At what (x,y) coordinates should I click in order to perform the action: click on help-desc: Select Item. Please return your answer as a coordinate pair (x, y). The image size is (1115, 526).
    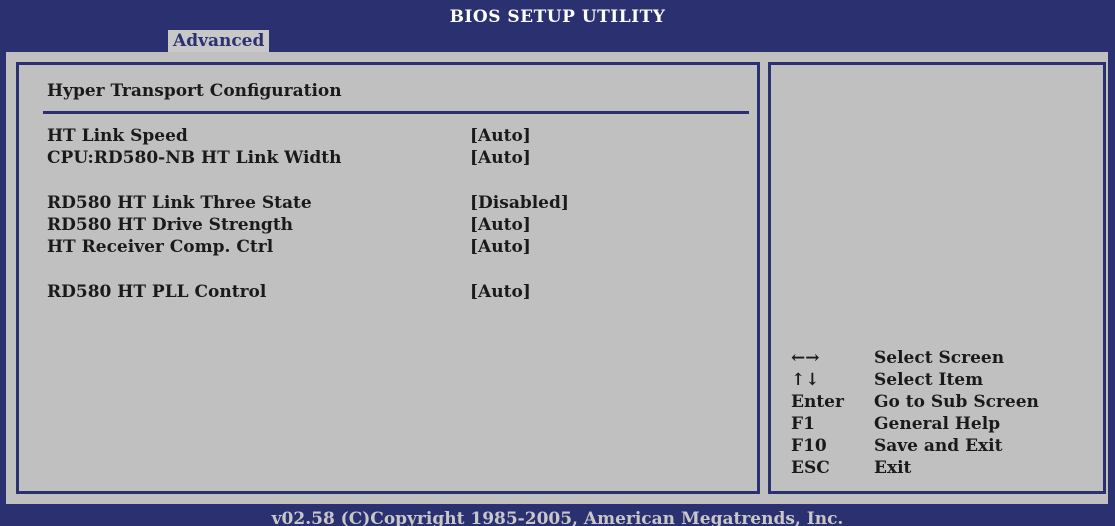
    Looking at the image, I should click on (929, 380).